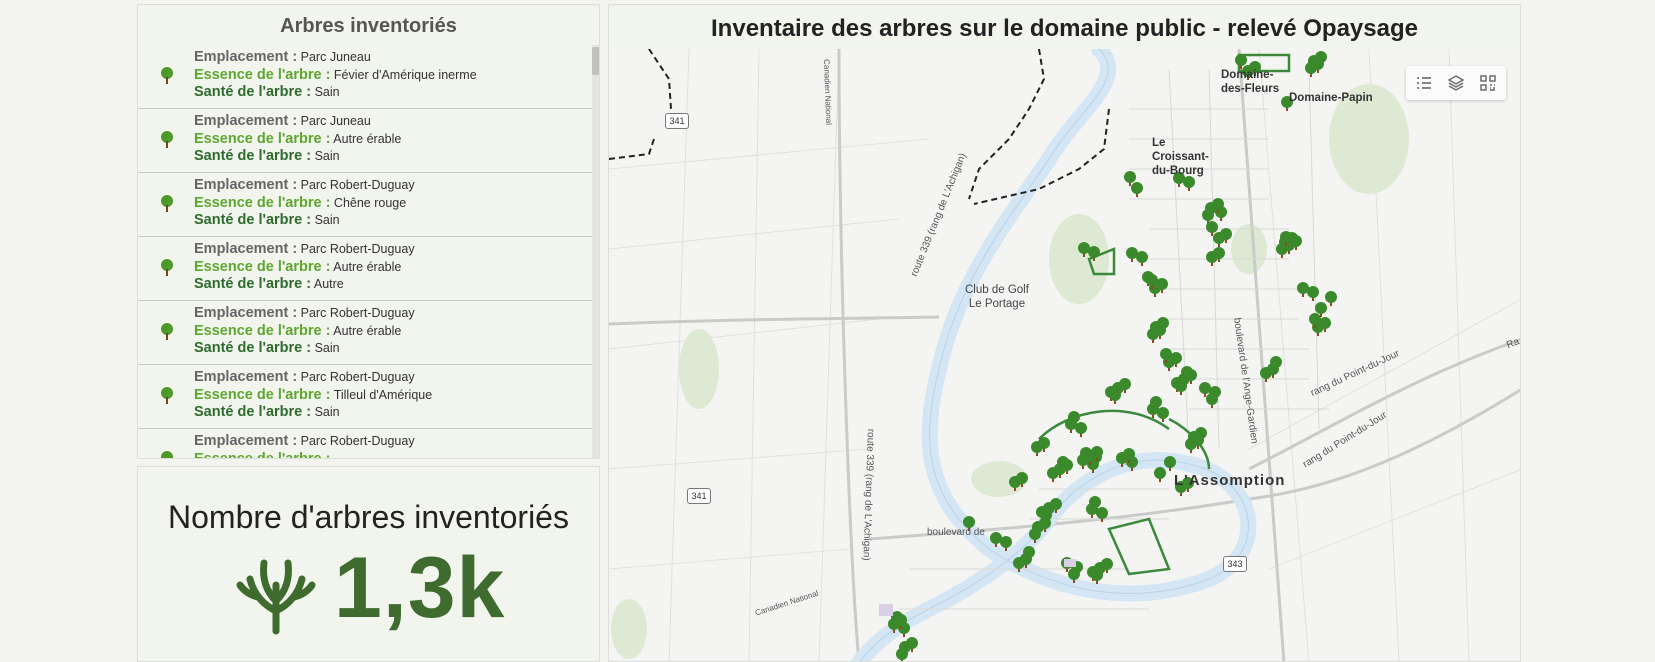 Image resolution: width=1655 pixels, height=662 pixels. Describe the element at coordinates (1488, 83) in the screenshot. I see `qr-code-icon` at that location.